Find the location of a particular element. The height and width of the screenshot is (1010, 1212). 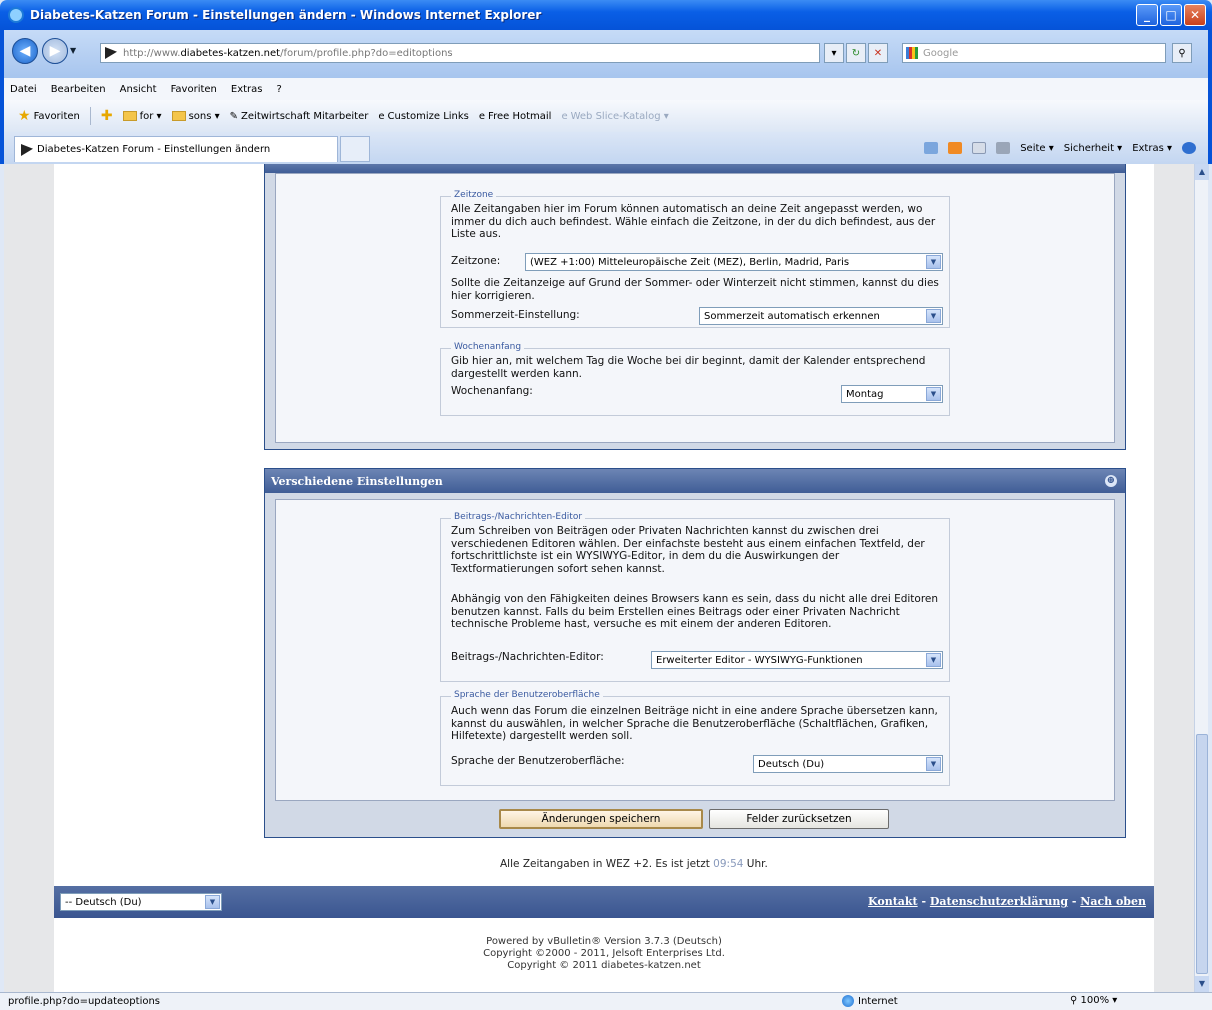

google-icon is located at coordinates (912, 53).